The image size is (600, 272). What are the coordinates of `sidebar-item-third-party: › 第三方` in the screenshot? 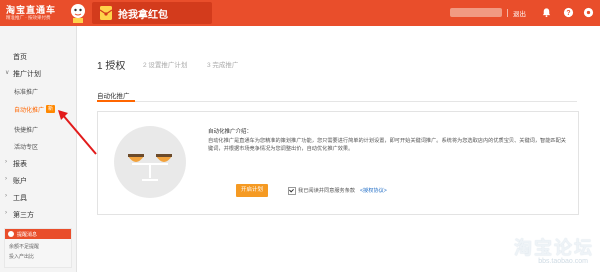 It's located at (38, 214).